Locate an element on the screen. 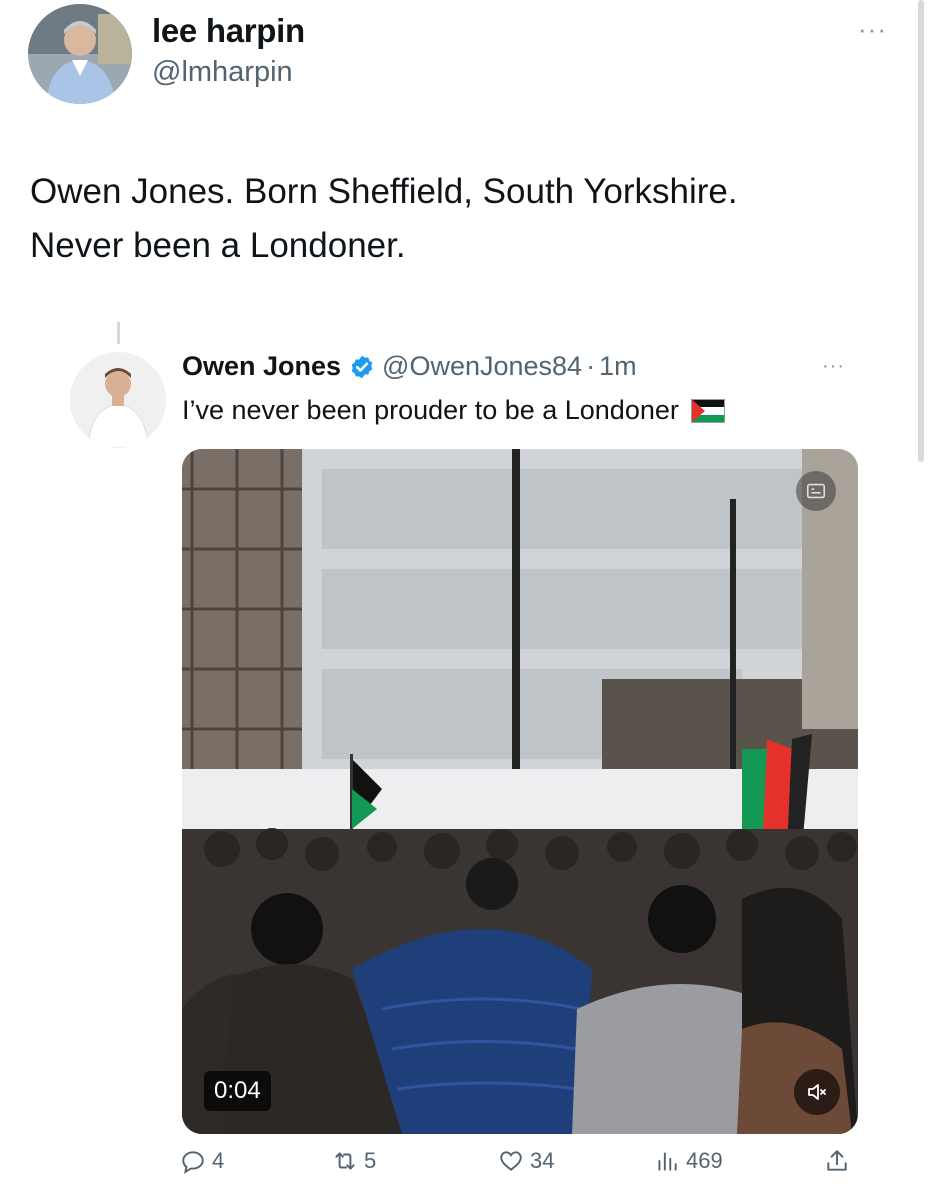  scrollbar is located at coordinates (921, 231).